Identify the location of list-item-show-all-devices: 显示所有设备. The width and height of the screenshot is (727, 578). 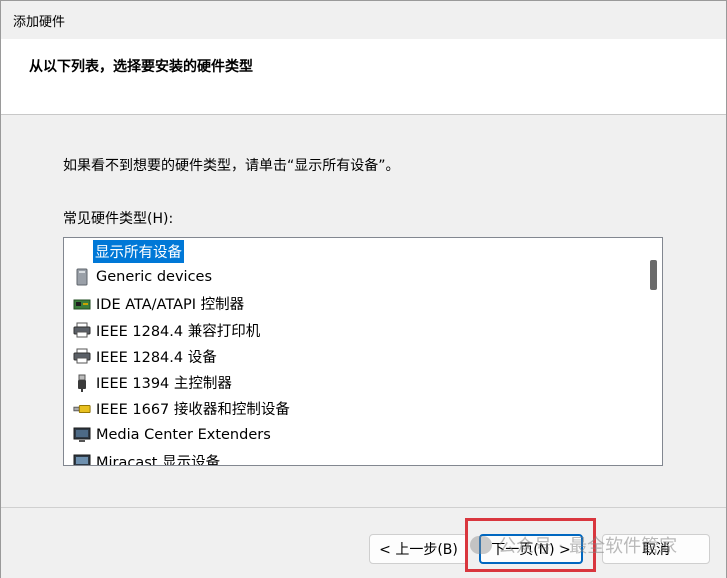
(354, 251).